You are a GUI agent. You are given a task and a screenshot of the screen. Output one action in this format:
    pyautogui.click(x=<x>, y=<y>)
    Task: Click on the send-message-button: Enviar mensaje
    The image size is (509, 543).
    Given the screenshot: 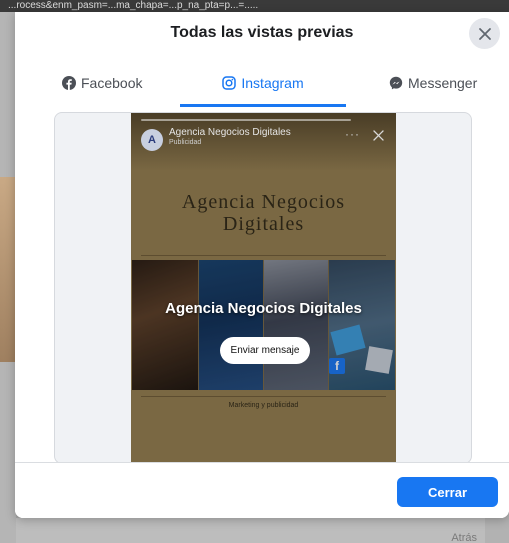 What is the action you would take?
    pyautogui.click(x=265, y=350)
    